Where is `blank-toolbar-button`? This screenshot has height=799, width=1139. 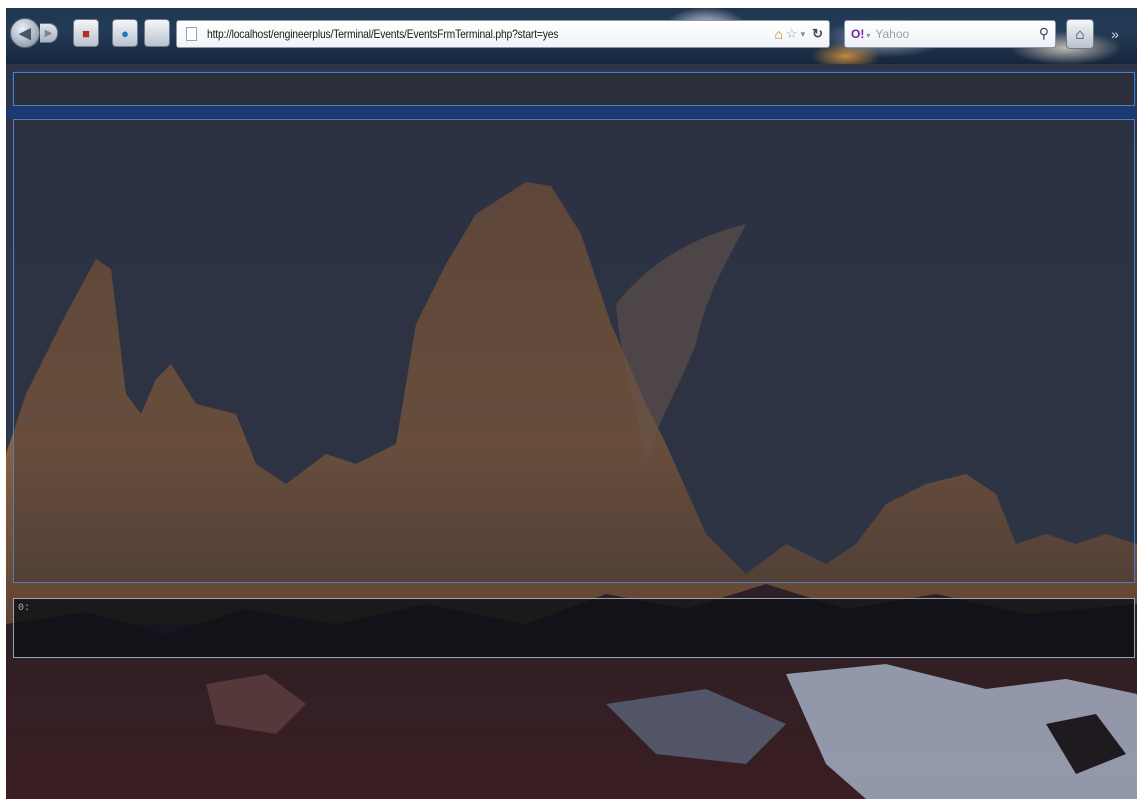 blank-toolbar-button is located at coordinates (157, 33).